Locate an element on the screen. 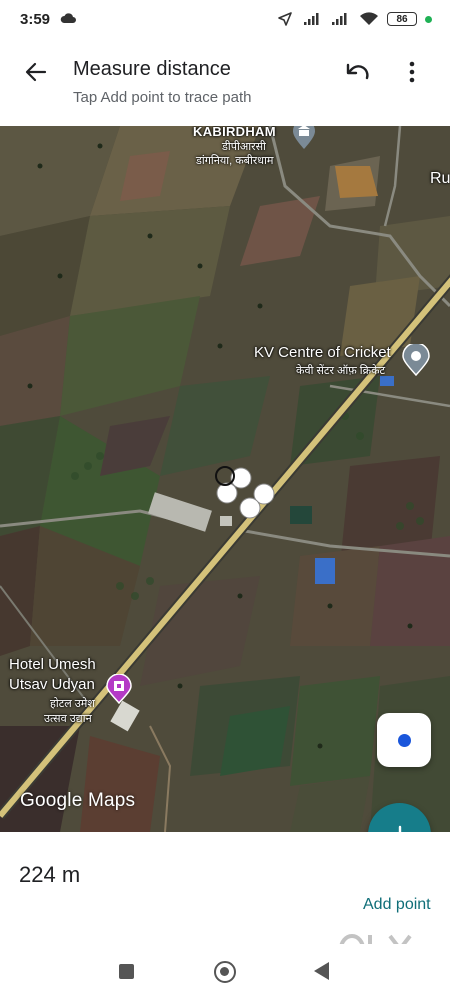 The height and width of the screenshot is (1000, 450). page-title: Measure distance is located at coordinates (152, 69).